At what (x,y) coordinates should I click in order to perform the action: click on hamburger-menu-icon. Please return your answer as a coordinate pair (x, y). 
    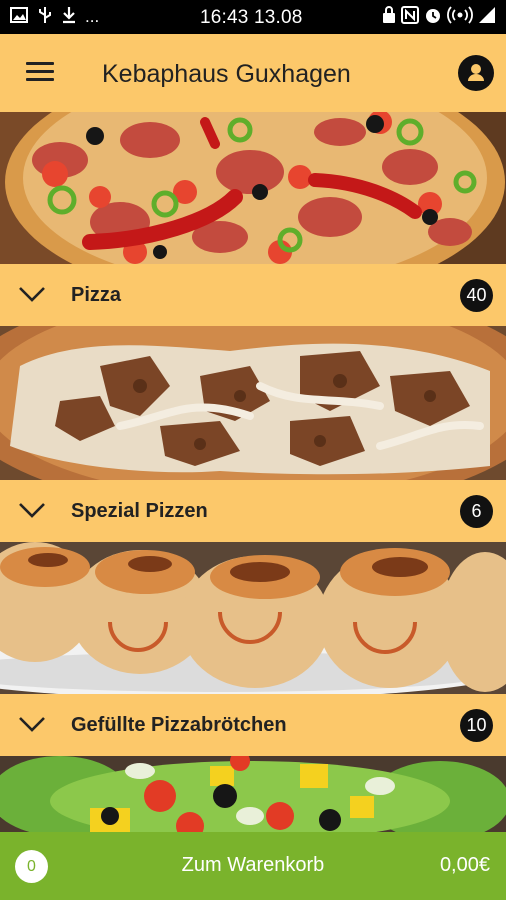
    Looking at the image, I should click on (40, 73).